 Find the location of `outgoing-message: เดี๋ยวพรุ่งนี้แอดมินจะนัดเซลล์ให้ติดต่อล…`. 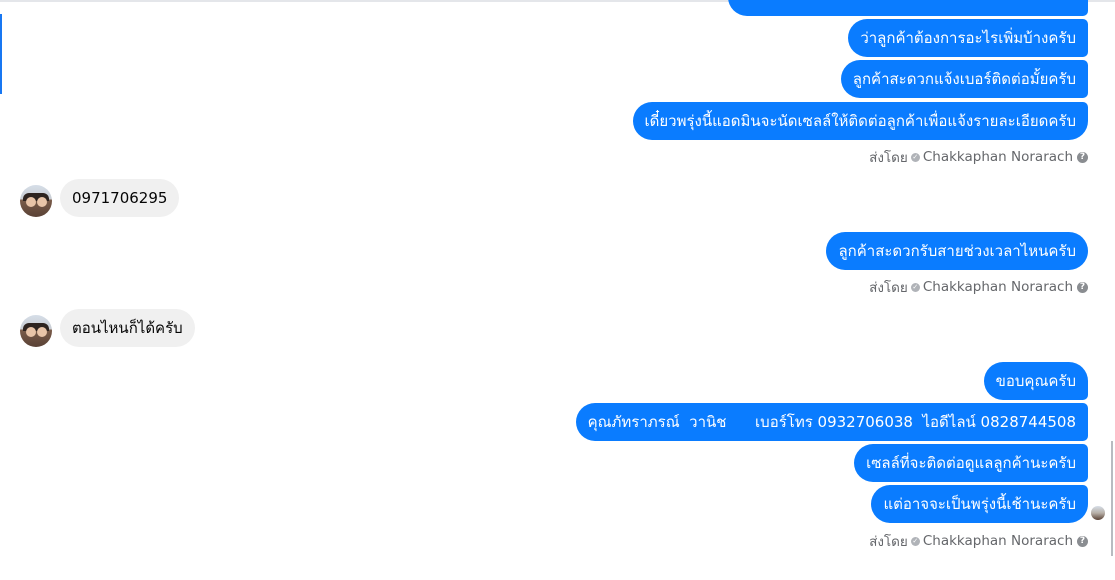

outgoing-message: เดี๋ยวพรุ่งนี้แอดมินจะนัดเซลล์ให้ติดต่อล… is located at coordinates (860, 121).